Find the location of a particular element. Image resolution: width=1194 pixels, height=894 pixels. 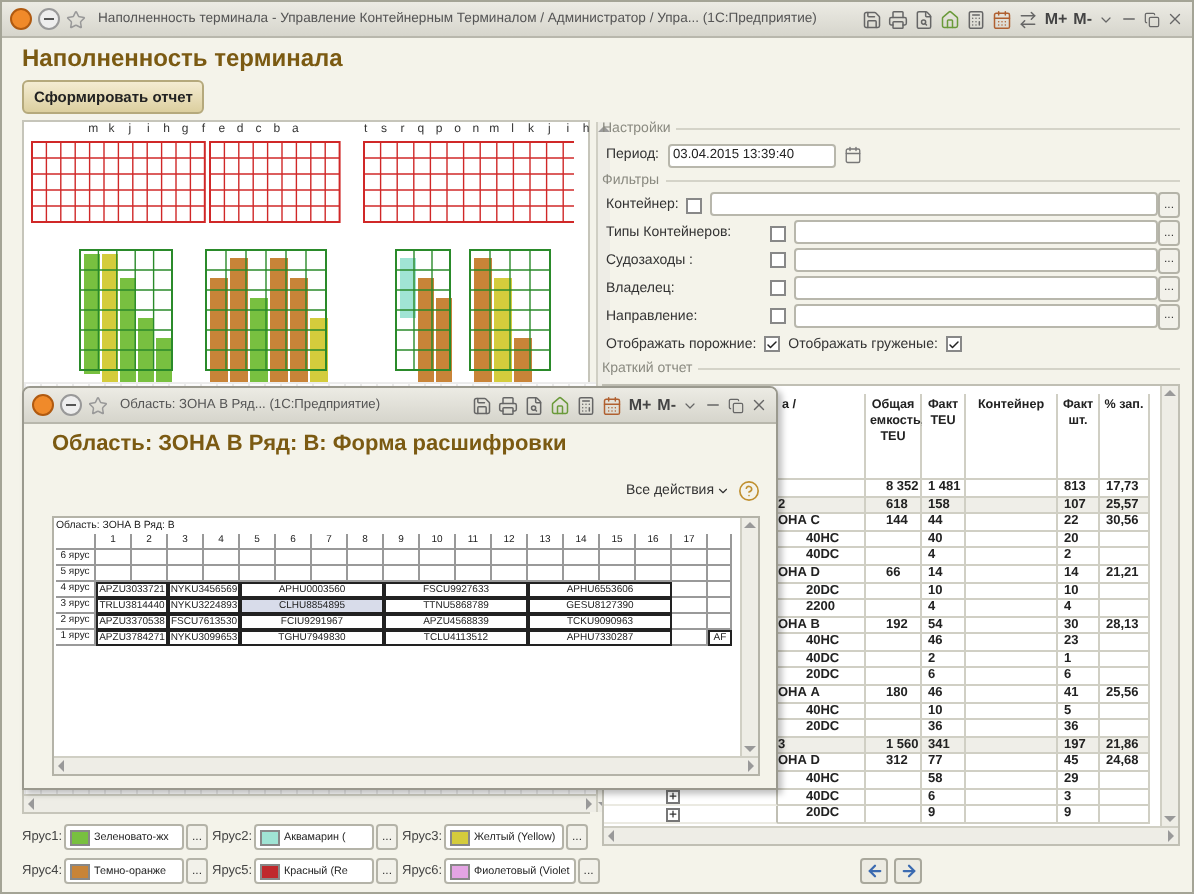

form-title: Область: ЗОНА В Ряд: В: Форма расшифровки is located at coordinates (310, 446).